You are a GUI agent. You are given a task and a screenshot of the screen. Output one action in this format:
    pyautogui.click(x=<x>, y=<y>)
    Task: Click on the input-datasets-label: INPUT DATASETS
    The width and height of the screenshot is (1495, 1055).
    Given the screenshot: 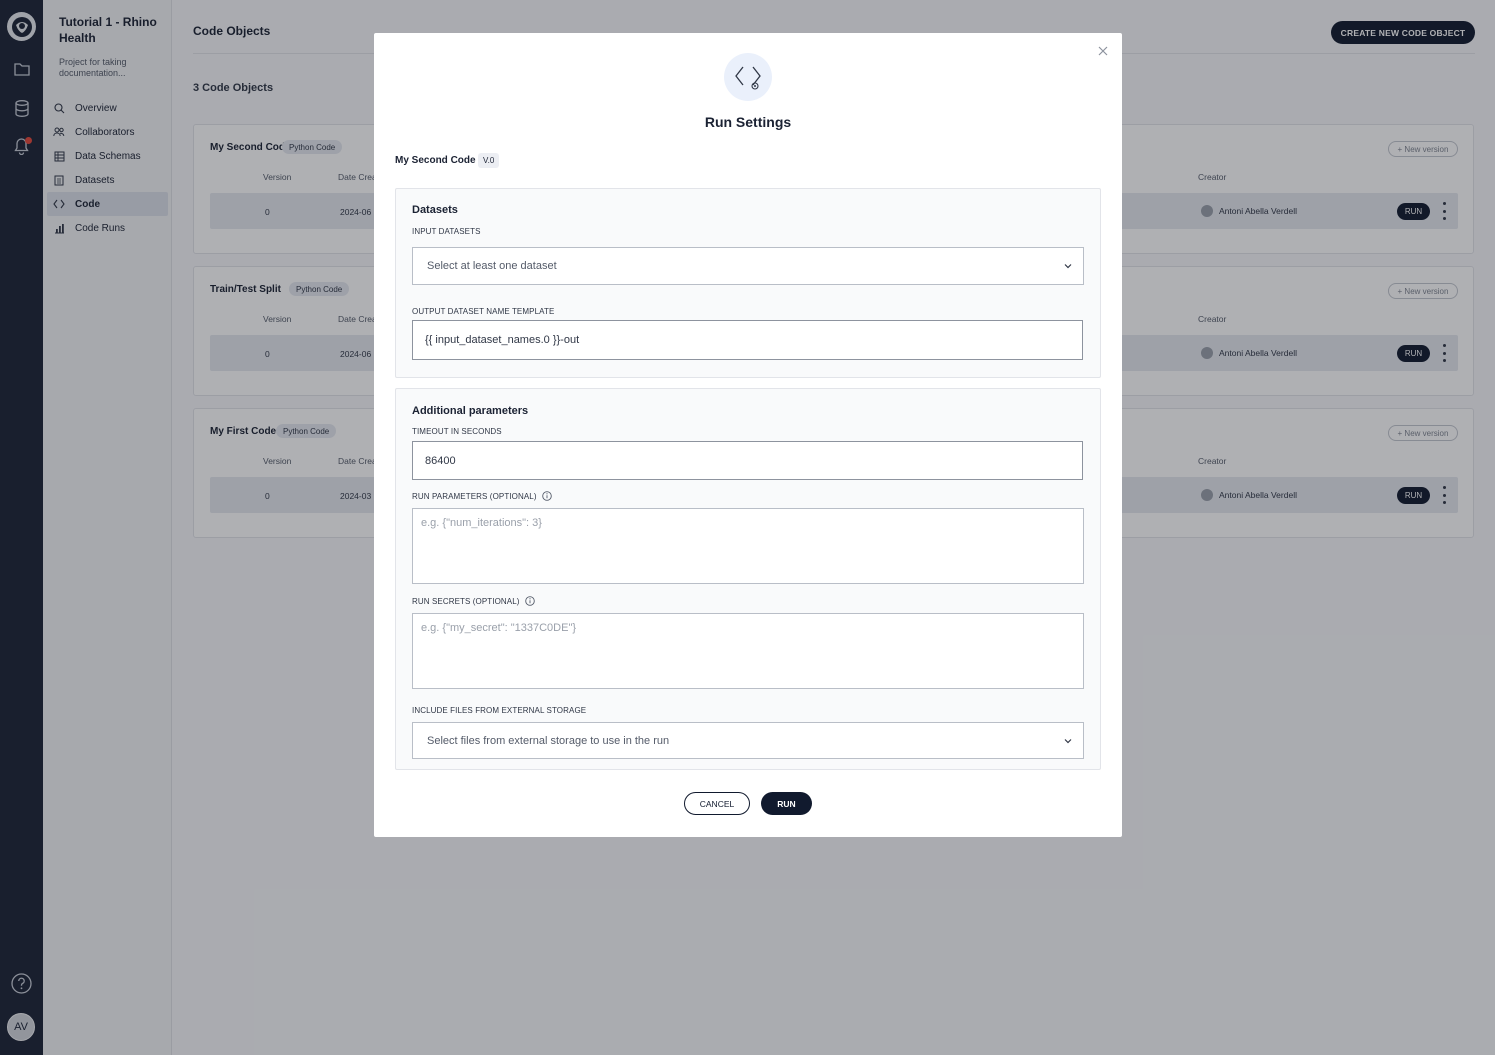 What is the action you would take?
    pyautogui.click(x=446, y=231)
    